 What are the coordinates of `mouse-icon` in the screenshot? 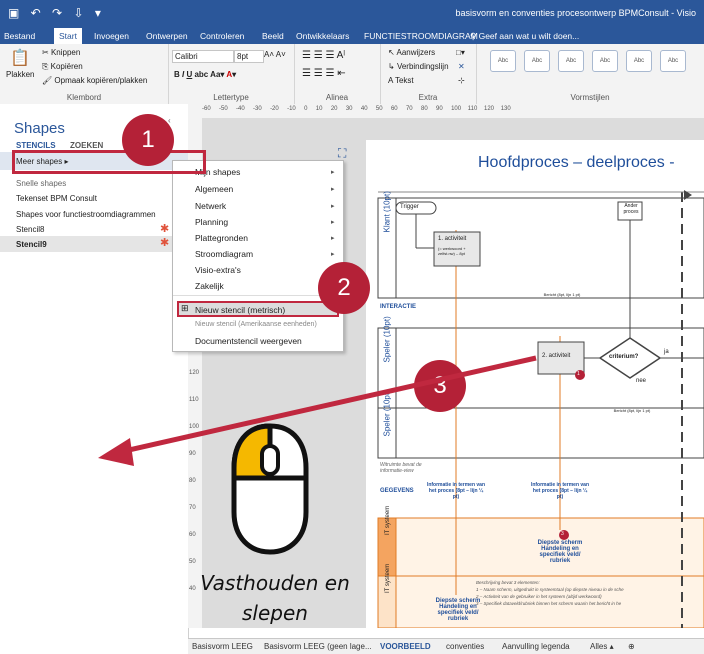 It's located at (270, 489).